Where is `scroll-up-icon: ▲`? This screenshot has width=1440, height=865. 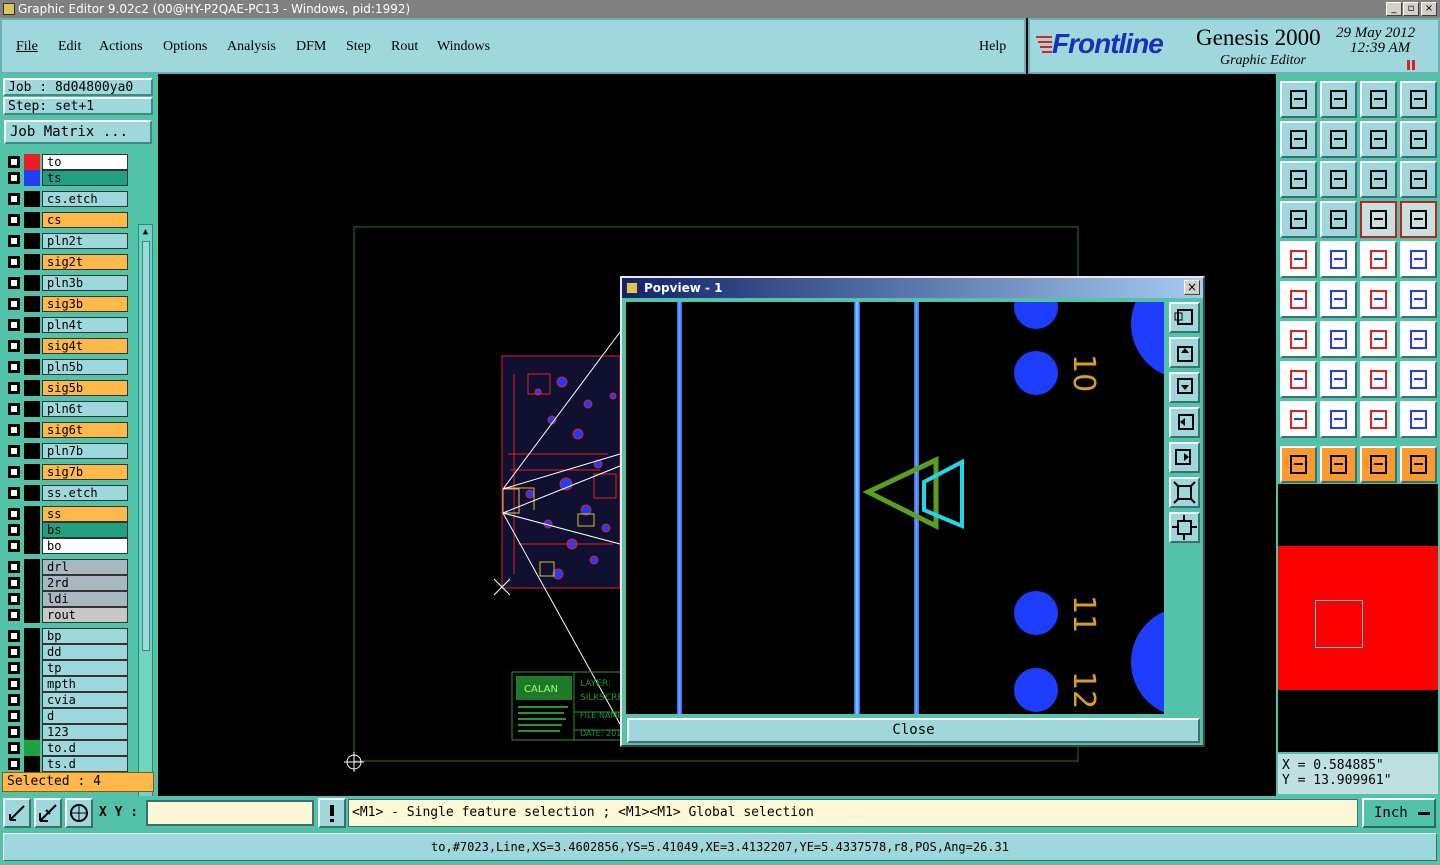
scroll-up-icon: ▲ is located at coordinates (145, 232).